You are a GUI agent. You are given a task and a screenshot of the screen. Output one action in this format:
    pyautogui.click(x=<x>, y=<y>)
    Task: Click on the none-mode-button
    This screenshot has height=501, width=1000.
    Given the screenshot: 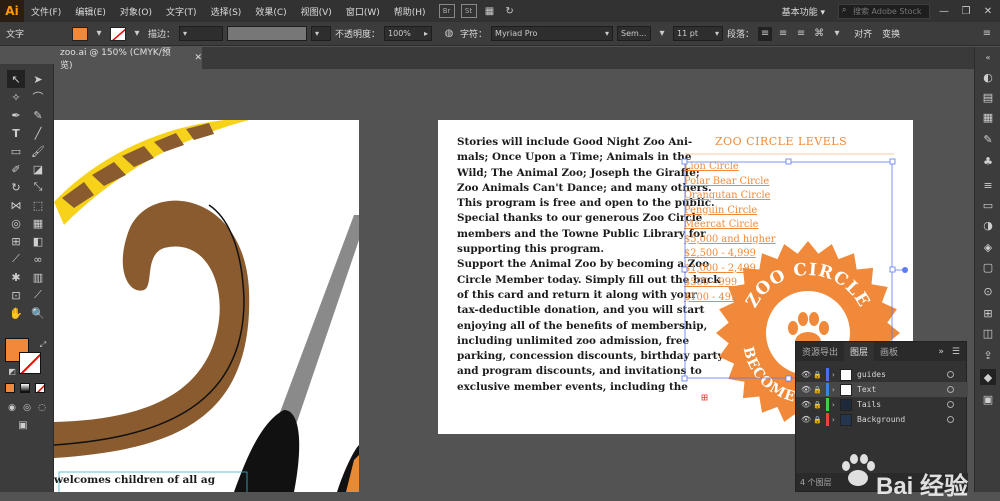 What is the action you would take?
    pyautogui.click(x=40, y=388)
    